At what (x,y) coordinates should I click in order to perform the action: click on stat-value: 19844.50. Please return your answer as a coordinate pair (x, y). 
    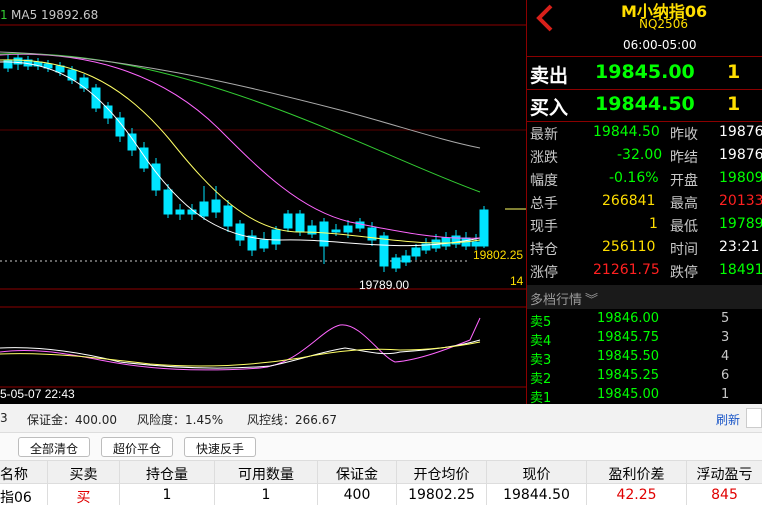
    Looking at the image, I should click on (626, 132).